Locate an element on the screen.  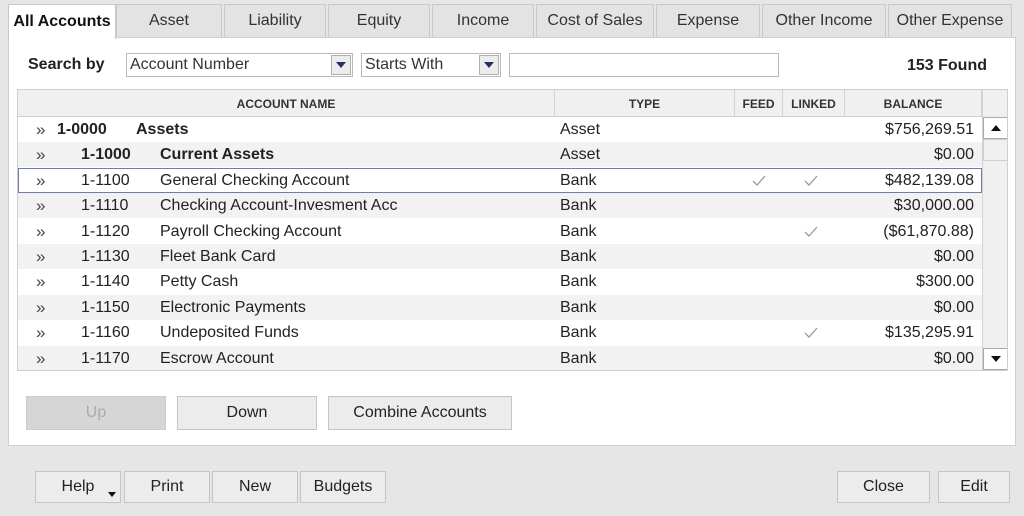
table-row: » 1-0000 Assets Asset $756,269.51 is located at coordinates (500, 129).